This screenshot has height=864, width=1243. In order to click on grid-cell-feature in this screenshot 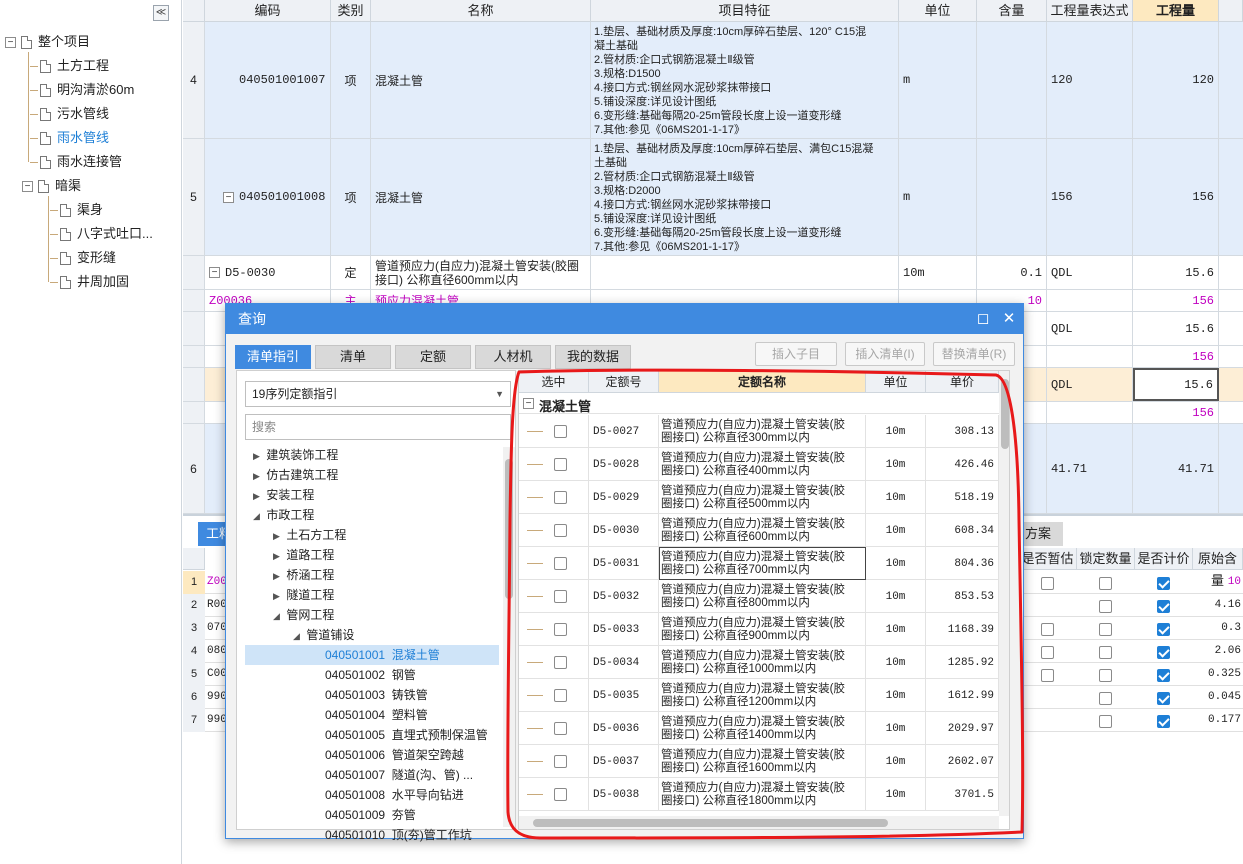, I will do `click(745, 272)`.